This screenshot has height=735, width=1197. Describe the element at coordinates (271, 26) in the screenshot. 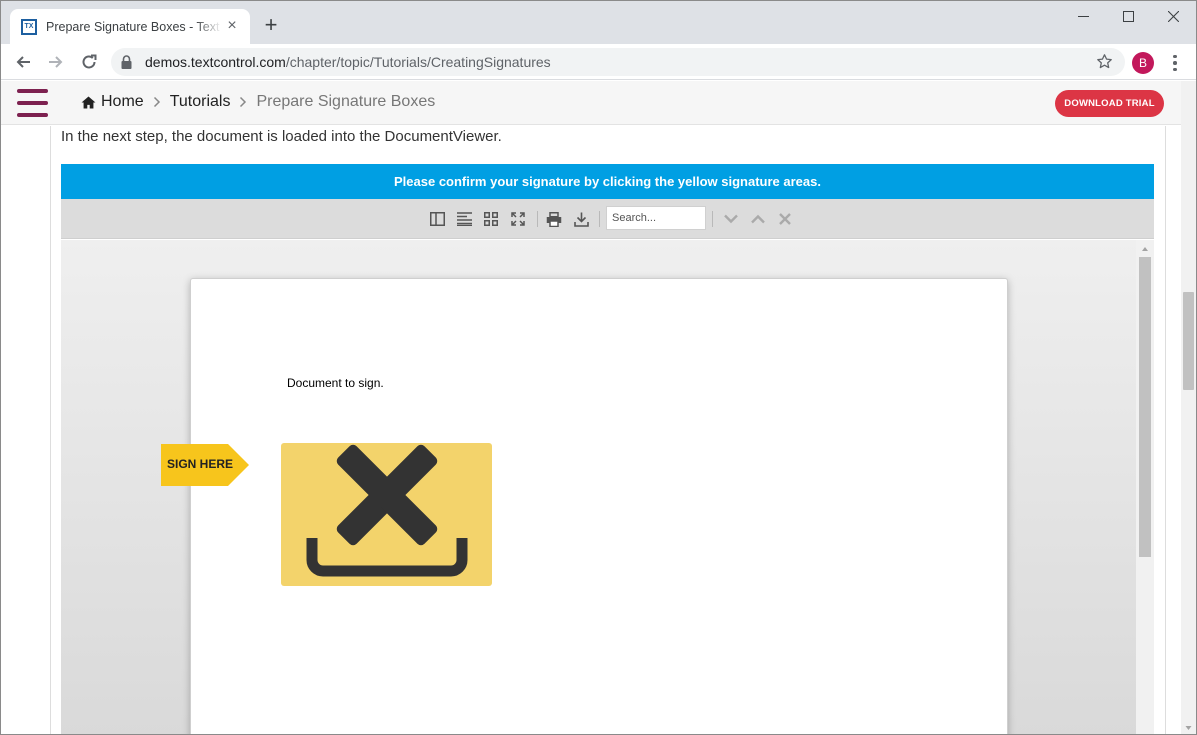

I see `new-tab-icon: +` at that location.